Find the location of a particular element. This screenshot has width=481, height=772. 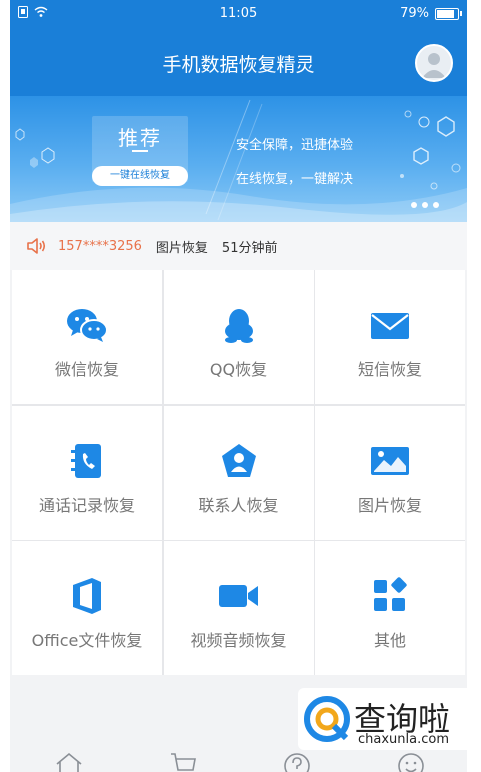

wechat-icon is located at coordinates (87, 325).